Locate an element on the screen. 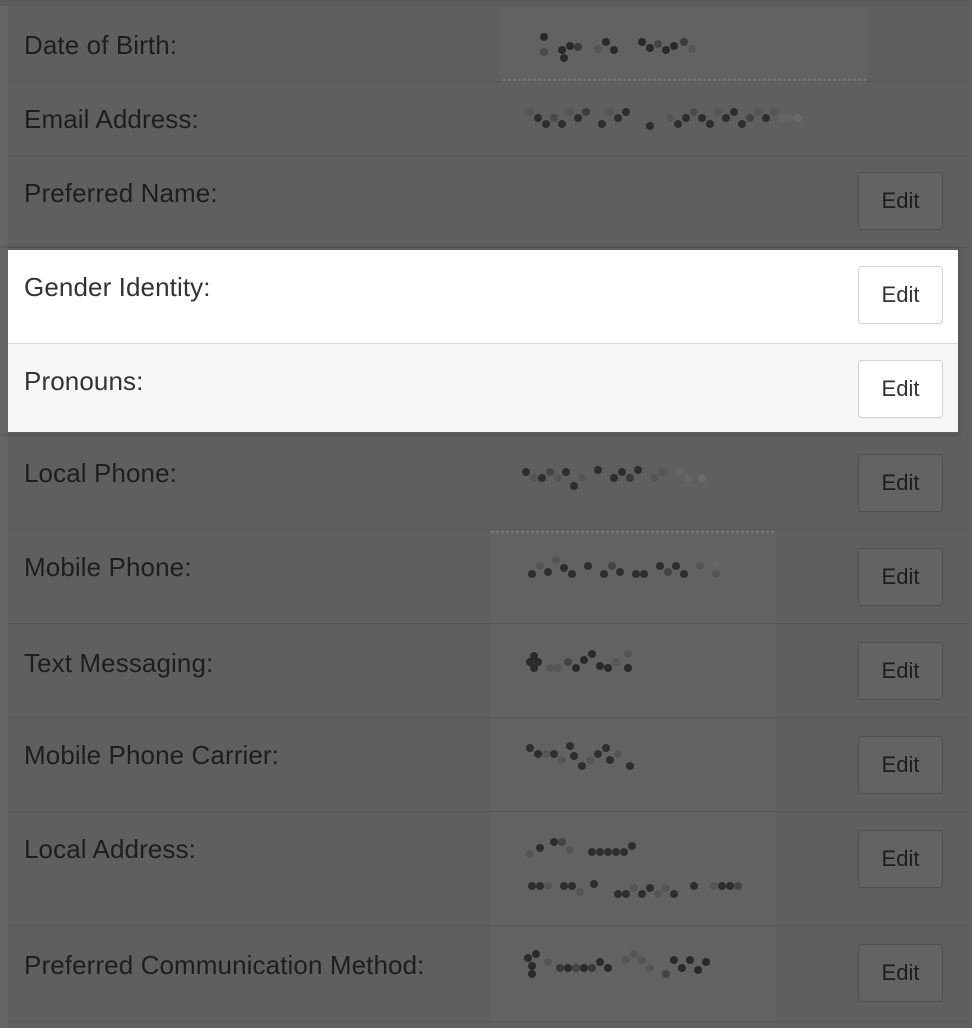 Image resolution: width=972 pixels, height=1028 pixels. field-label: Preferred Communication Method: is located at coordinates (224, 965).